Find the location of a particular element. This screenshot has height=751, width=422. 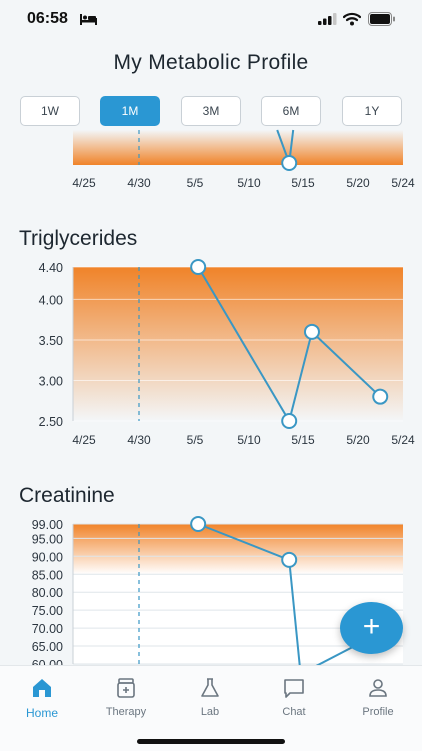

y-tick-label: 4.40 is located at coordinates (51, 268).